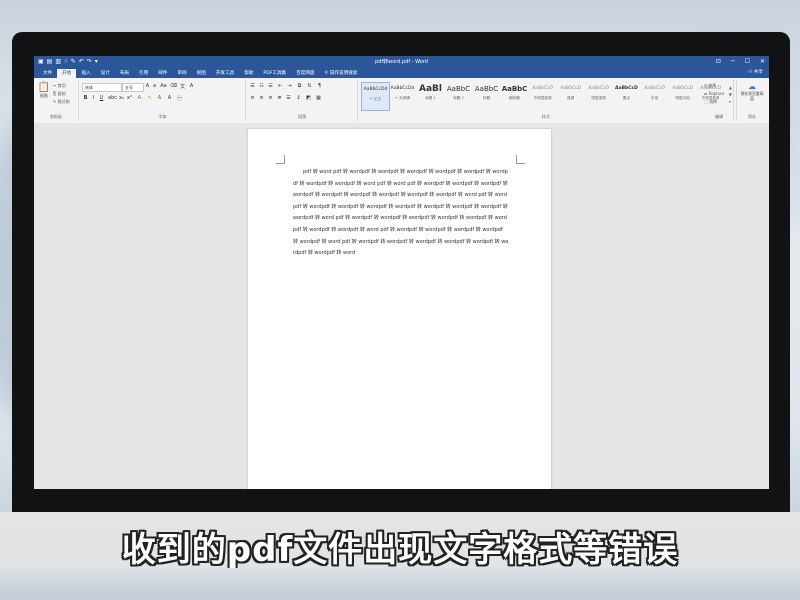  I want to click on grow-font-icon: A, so click(147, 86).